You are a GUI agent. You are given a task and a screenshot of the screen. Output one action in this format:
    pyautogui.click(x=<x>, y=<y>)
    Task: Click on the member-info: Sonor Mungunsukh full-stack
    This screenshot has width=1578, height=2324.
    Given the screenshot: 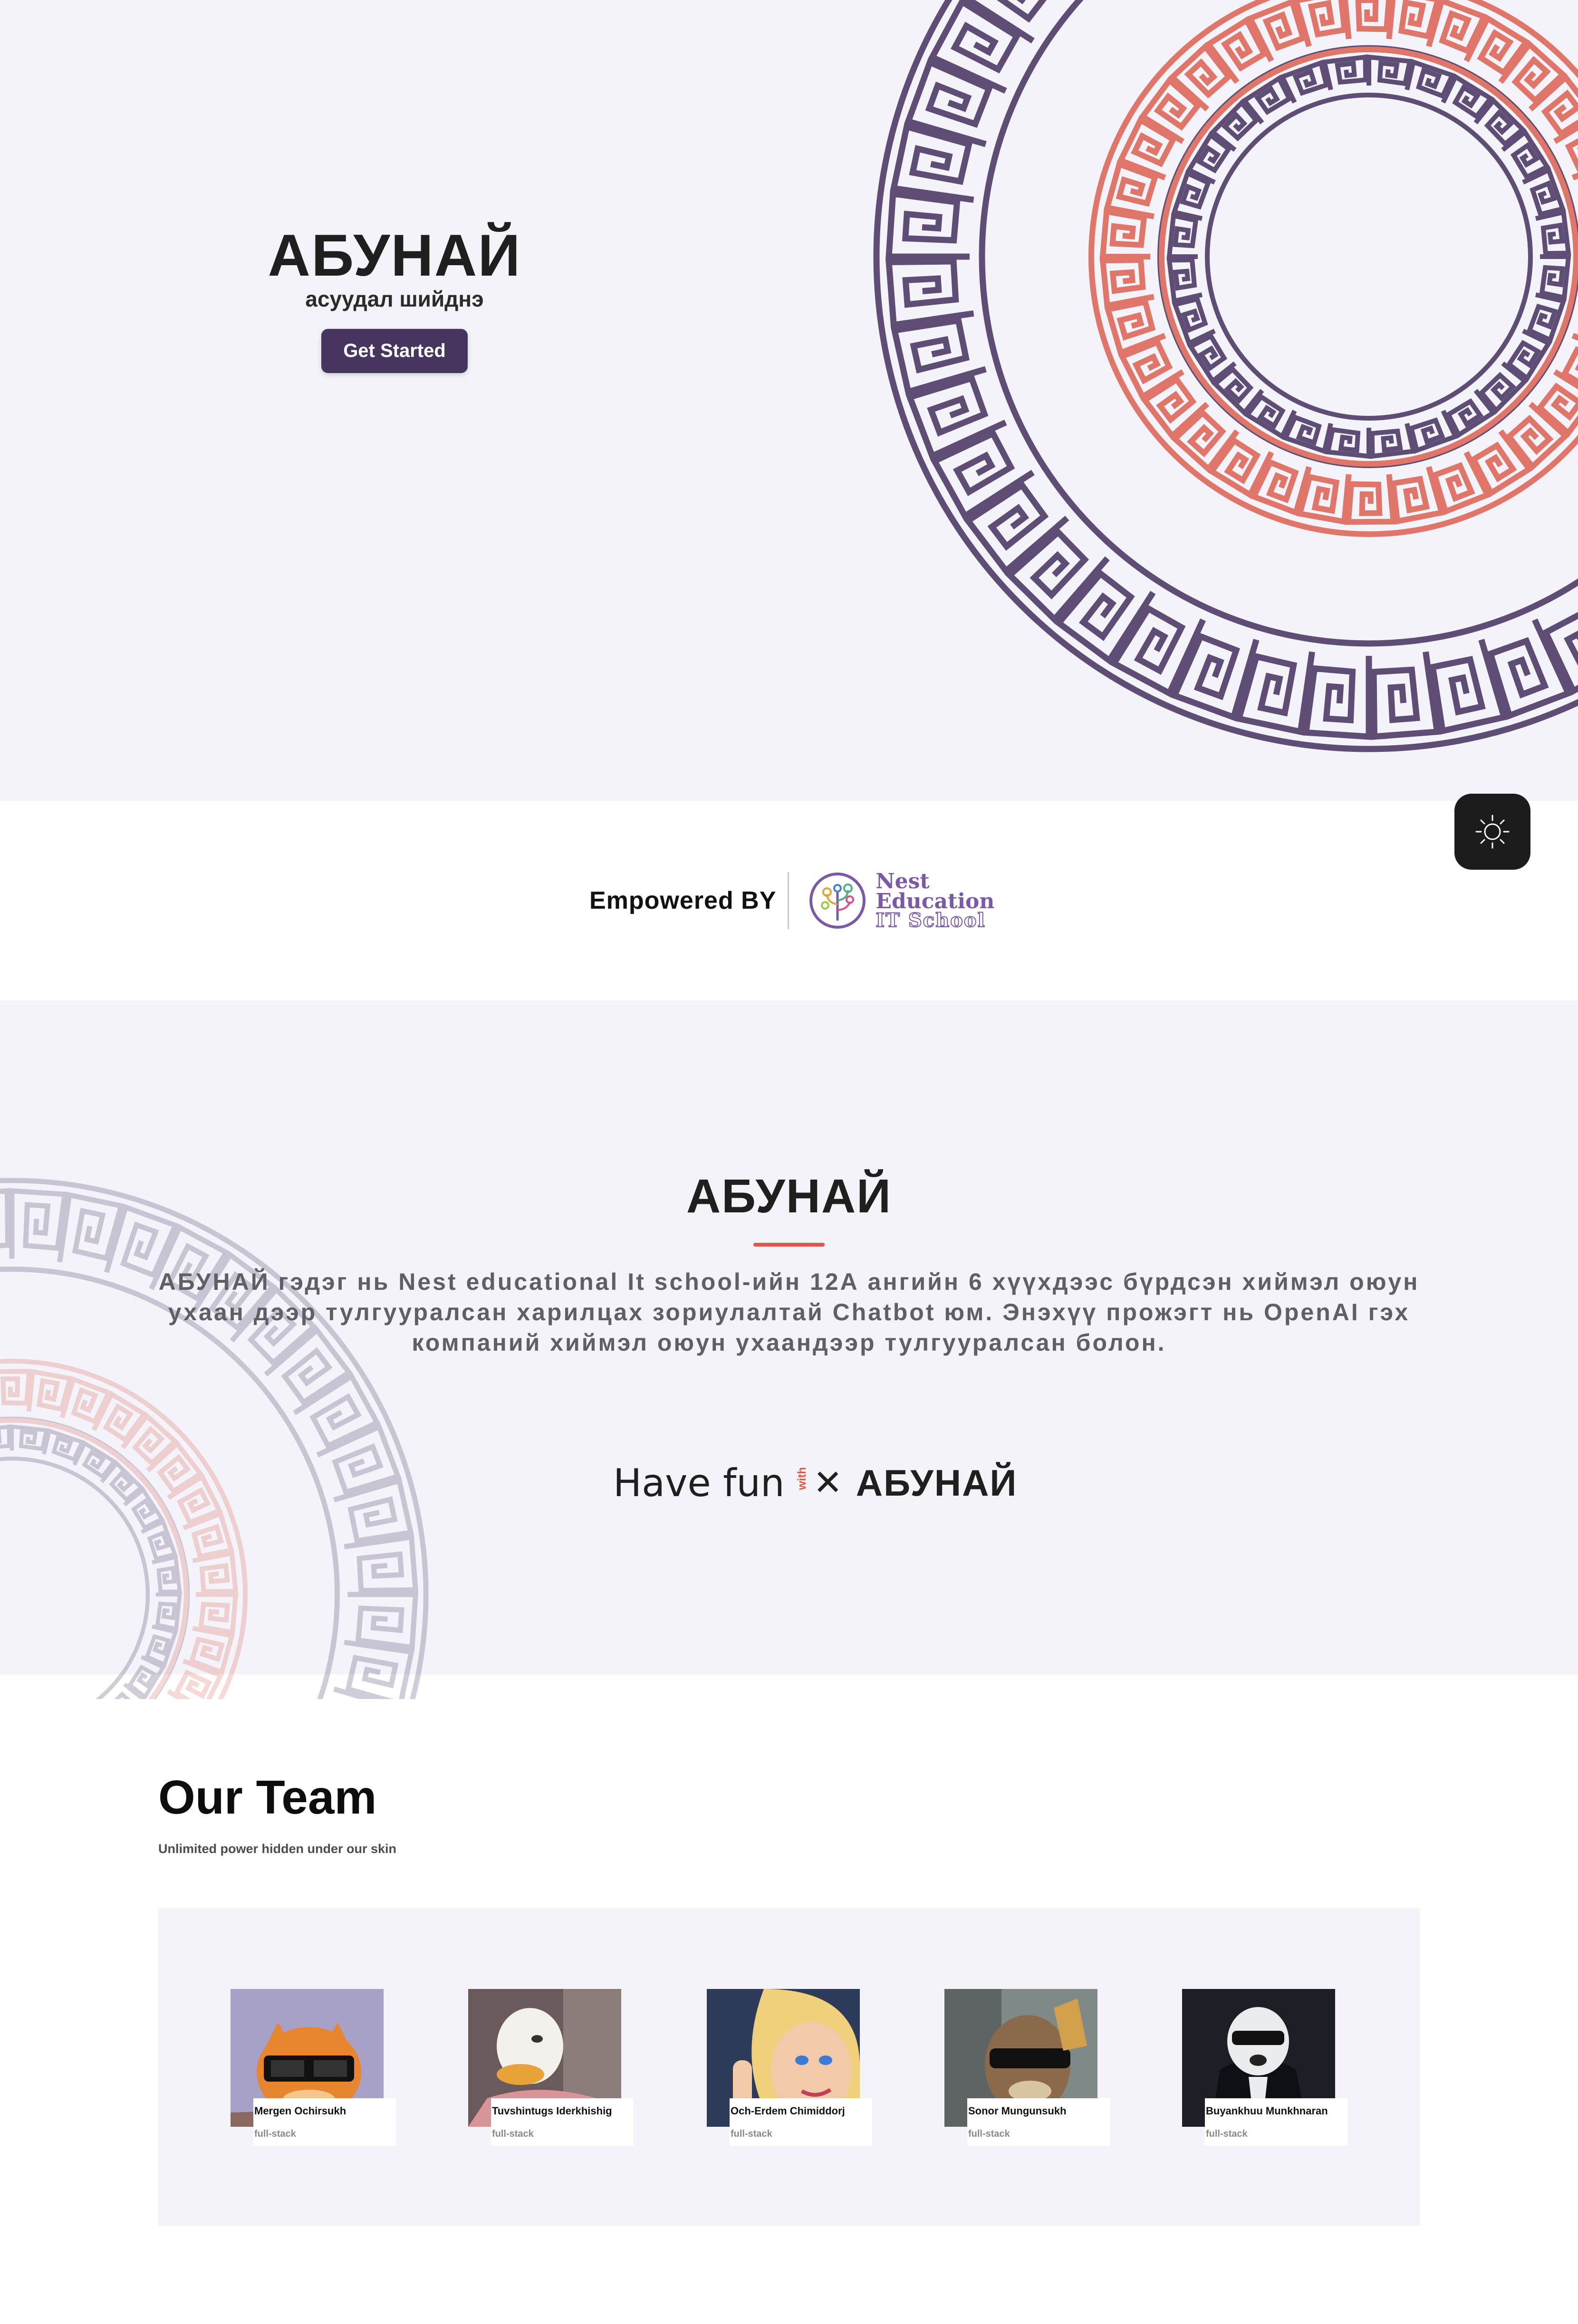 What is the action you would take?
    pyautogui.click(x=1038, y=2122)
    